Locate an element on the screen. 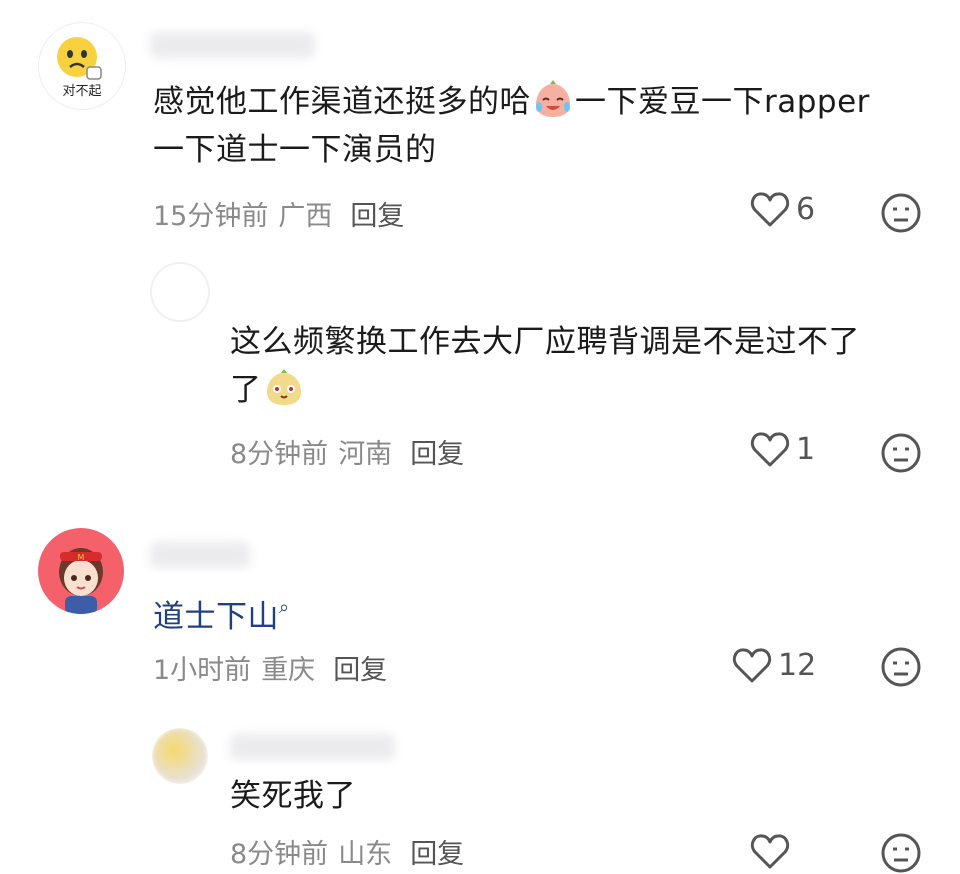 The image size is (960, 874). comment-text-part: 感觉他工作渠道还挺多的哈 is located at coordinates (342, 102).